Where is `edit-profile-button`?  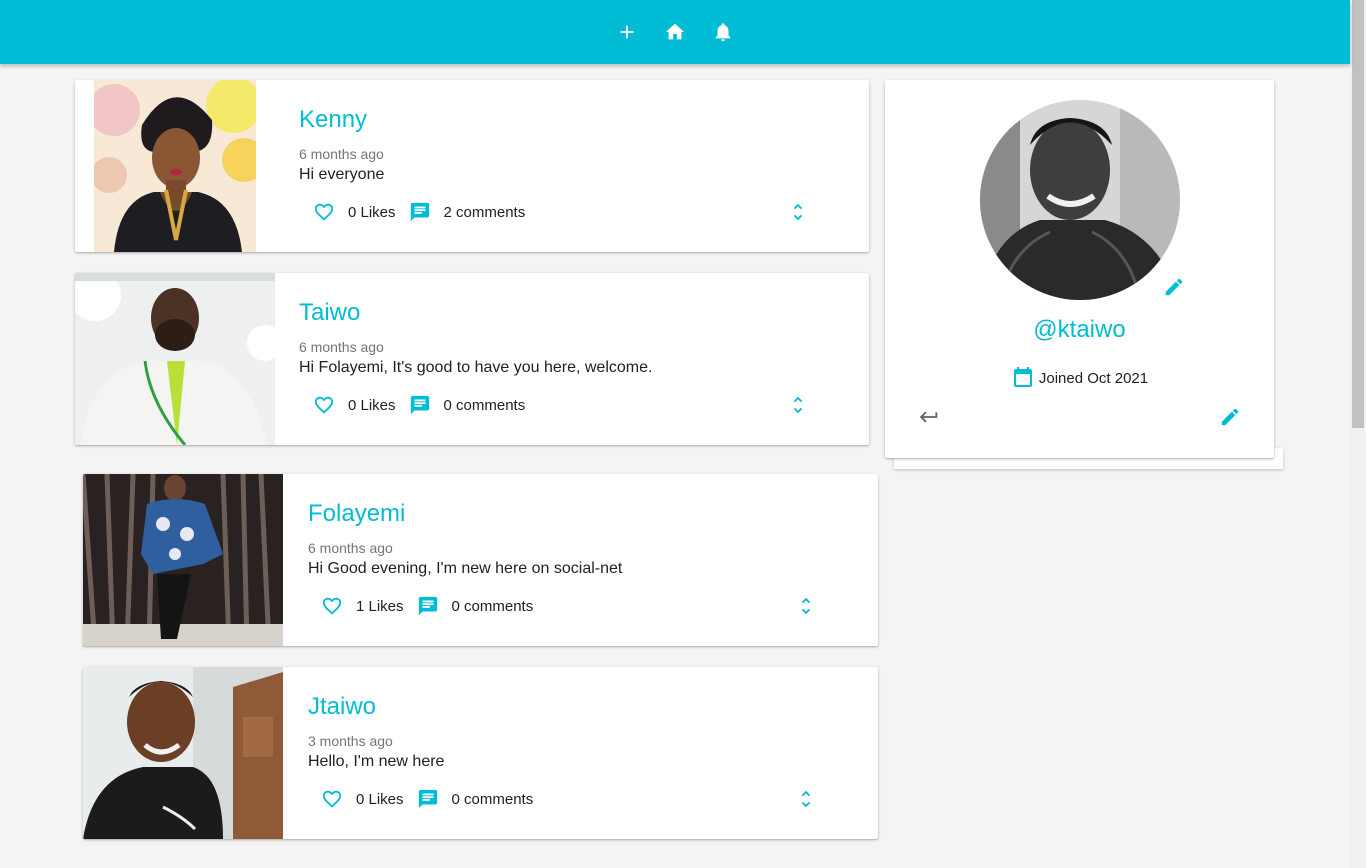
edit-profile-button is located at coordinates (1230, 417).